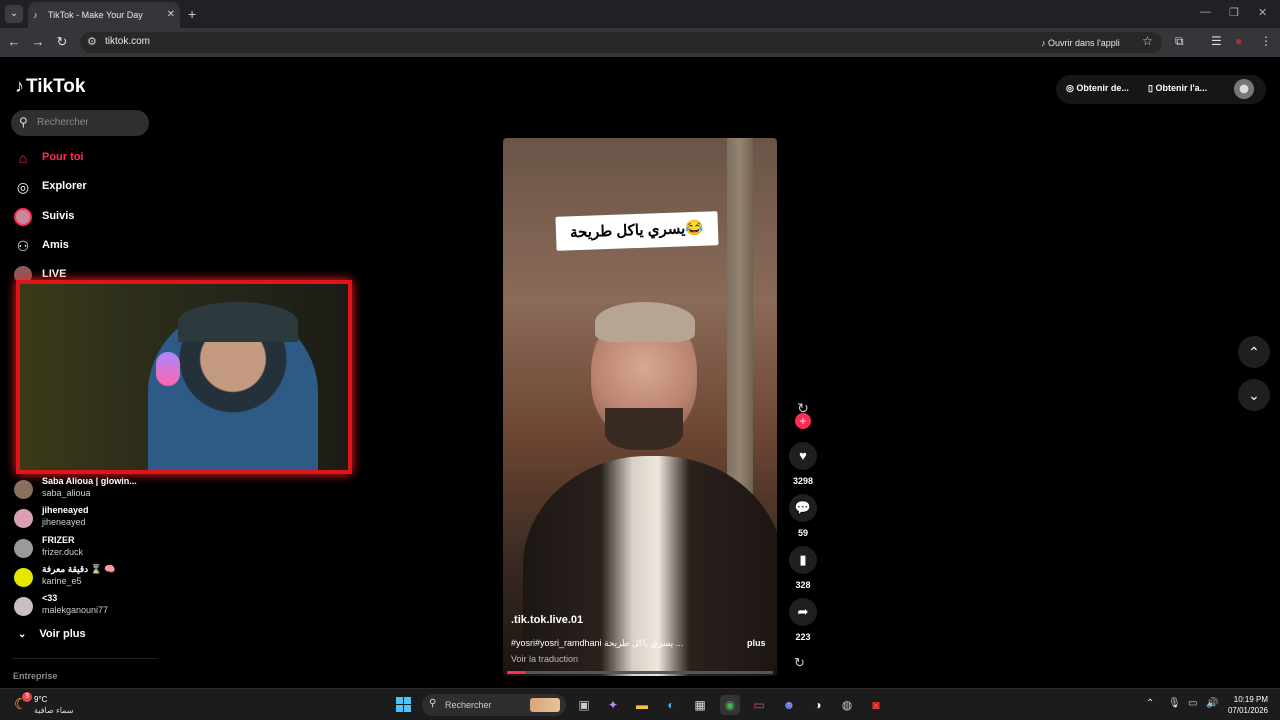  I want to click on profile-icon: ●, so click(1238, 41).